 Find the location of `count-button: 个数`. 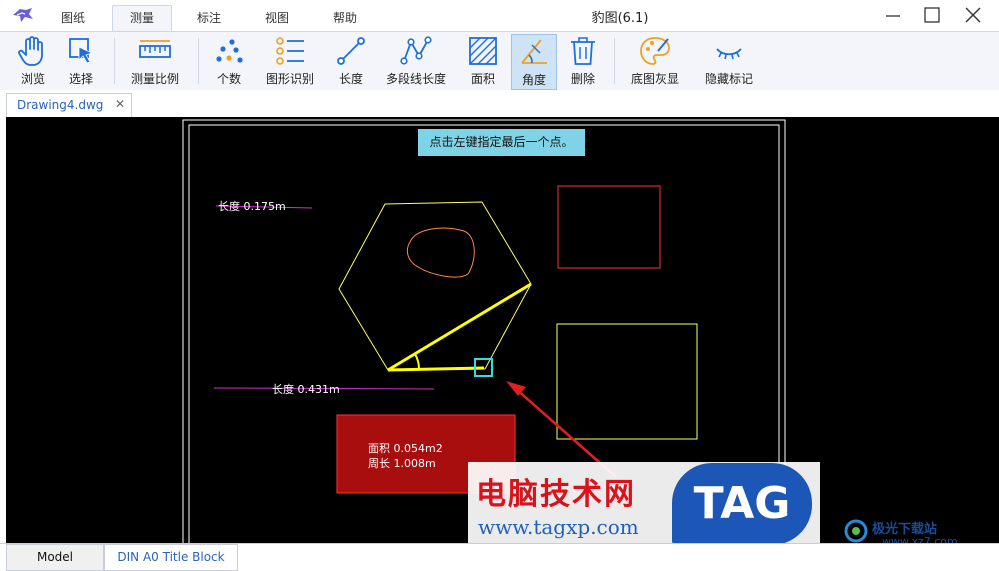

count-button: 个数 is located at coordinates (229, 61).